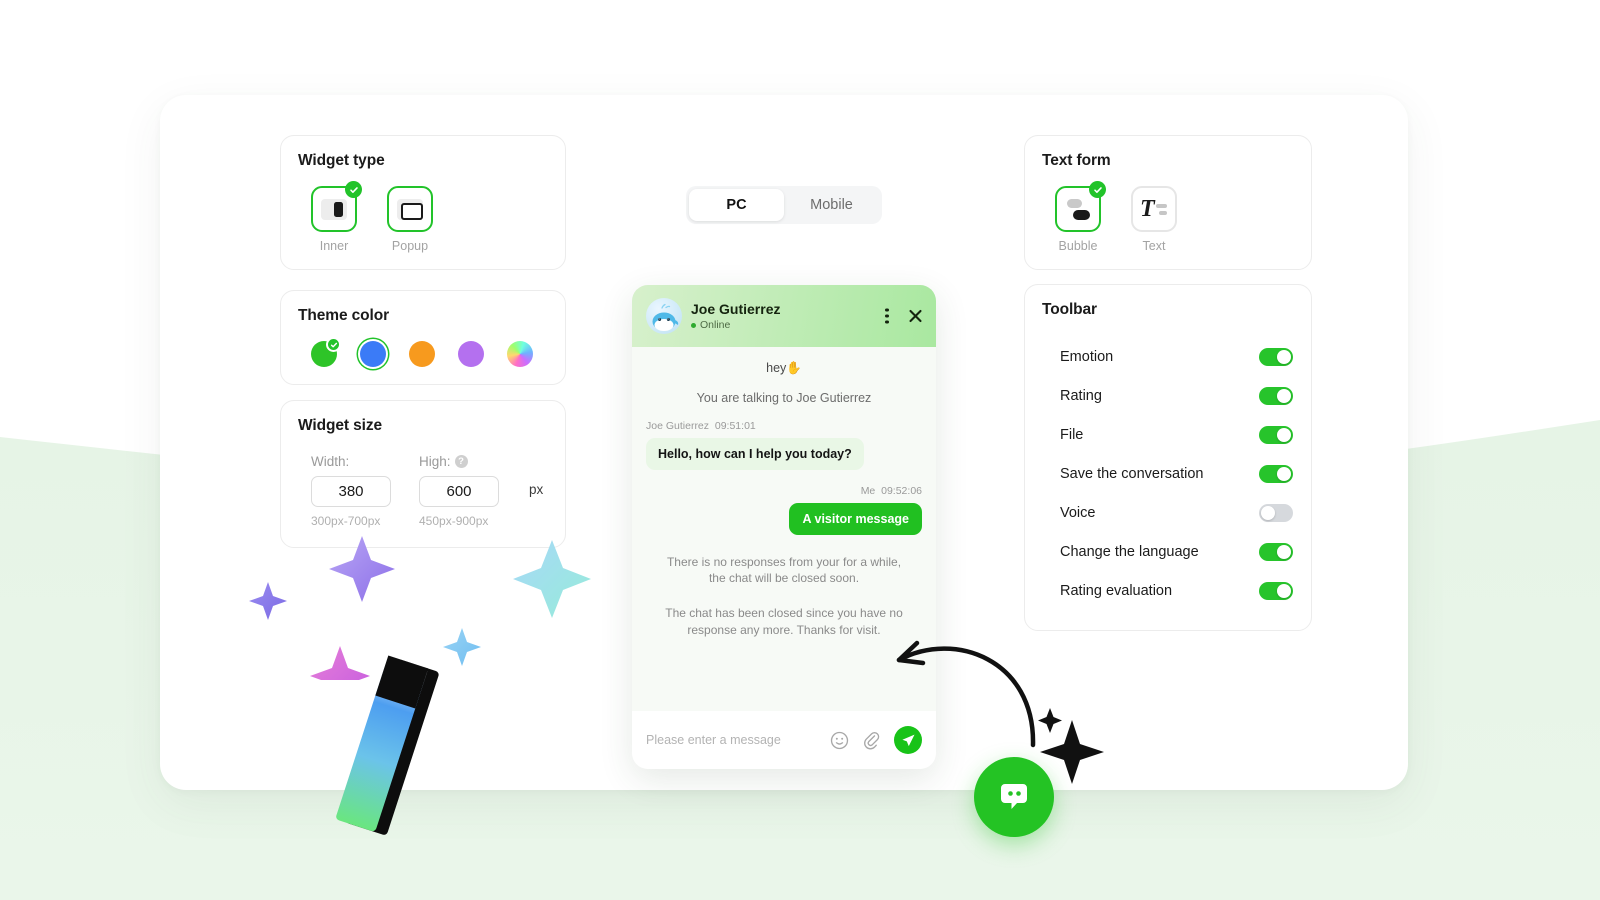 The image size is (1600, 900). What do you see at coordinates (831, 205) in the screenshot?
I see `tab-mobile: Mobile` at bounding box center [831, 205].